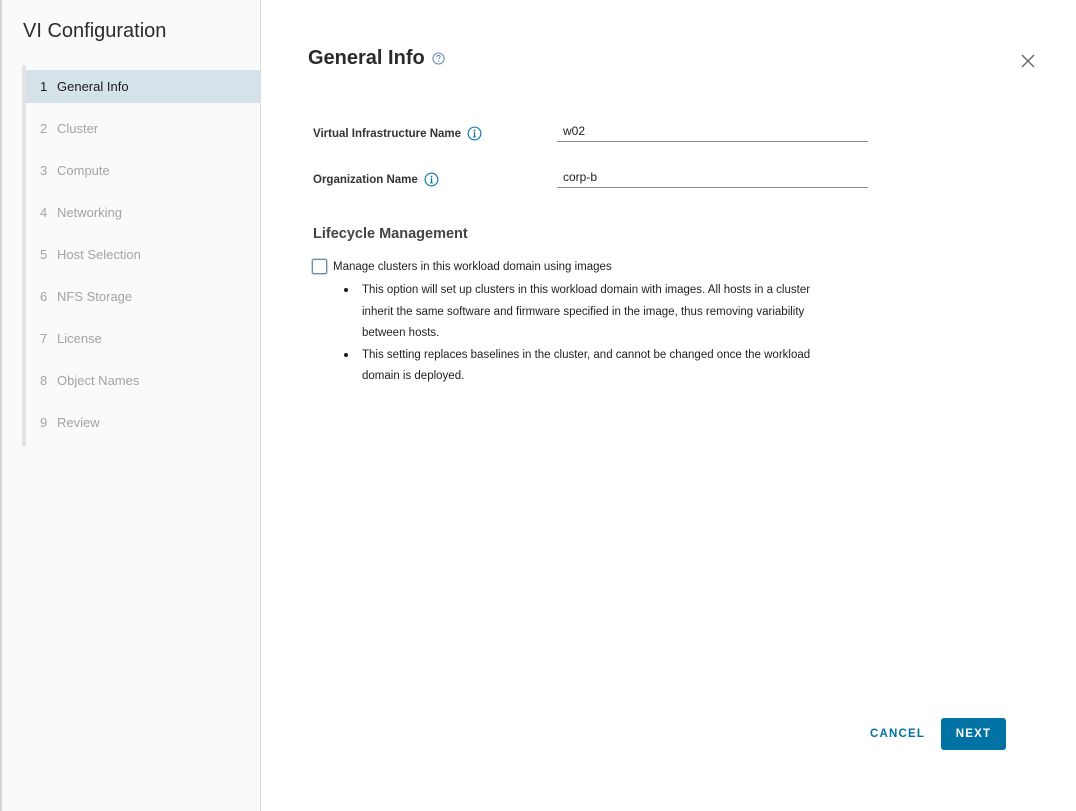  Describe the element at coordinates (93, 86) in the screenshot. I see `step-label: General Info` at that location.